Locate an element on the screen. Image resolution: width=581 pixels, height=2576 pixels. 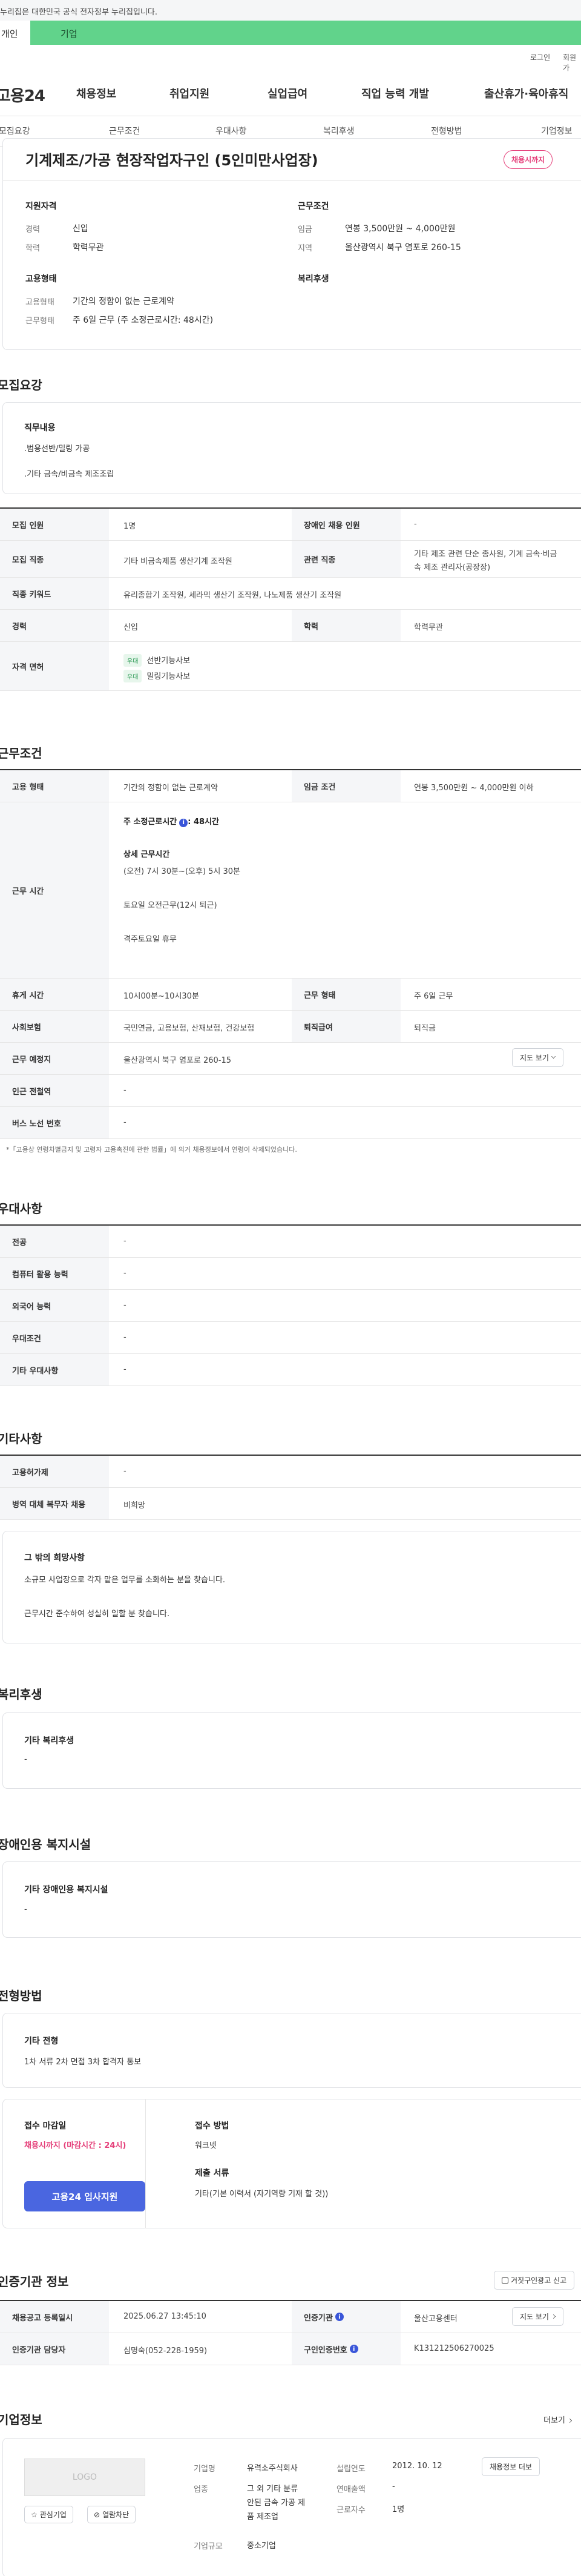
license-item: 우대 선반기능사보 is located at coordinates (156, 660).